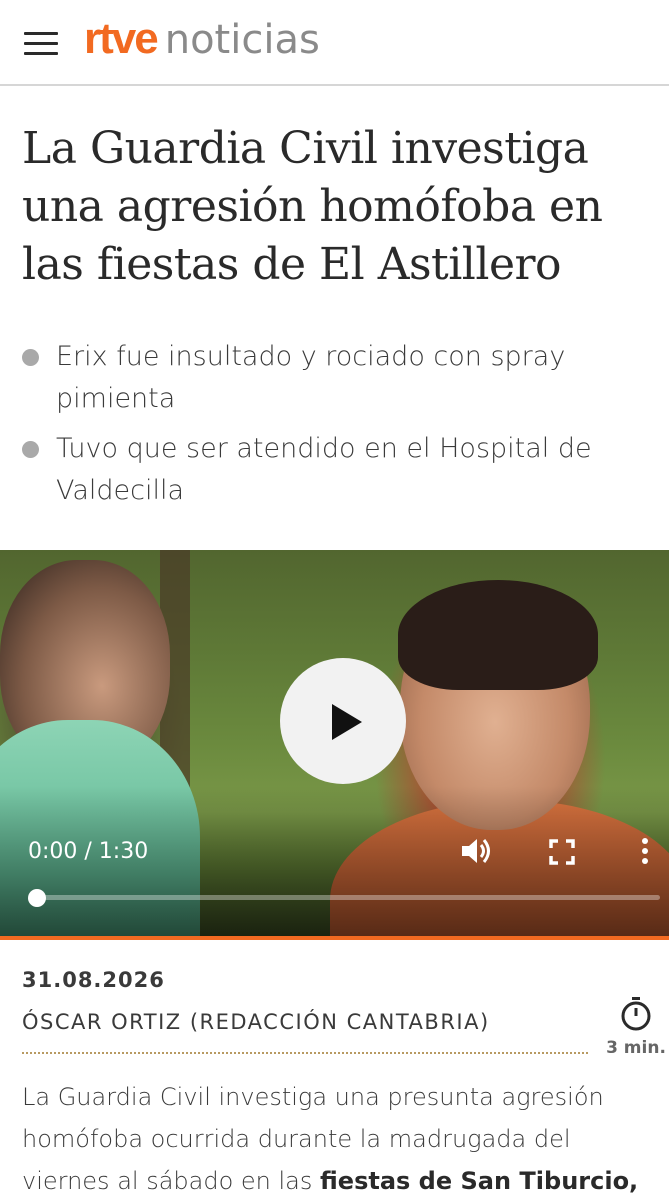 This screenshot has width=669, height=1200. I want to click on logo-brand: rtve, so click(121, 38).